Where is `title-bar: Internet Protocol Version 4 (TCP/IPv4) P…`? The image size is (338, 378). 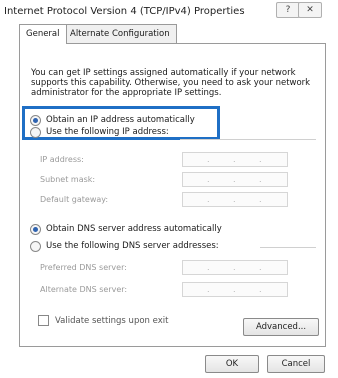 title-bar: Internet Protocol Version 4 (TCP/IPv4) P… is located at coordinates (169, 12).